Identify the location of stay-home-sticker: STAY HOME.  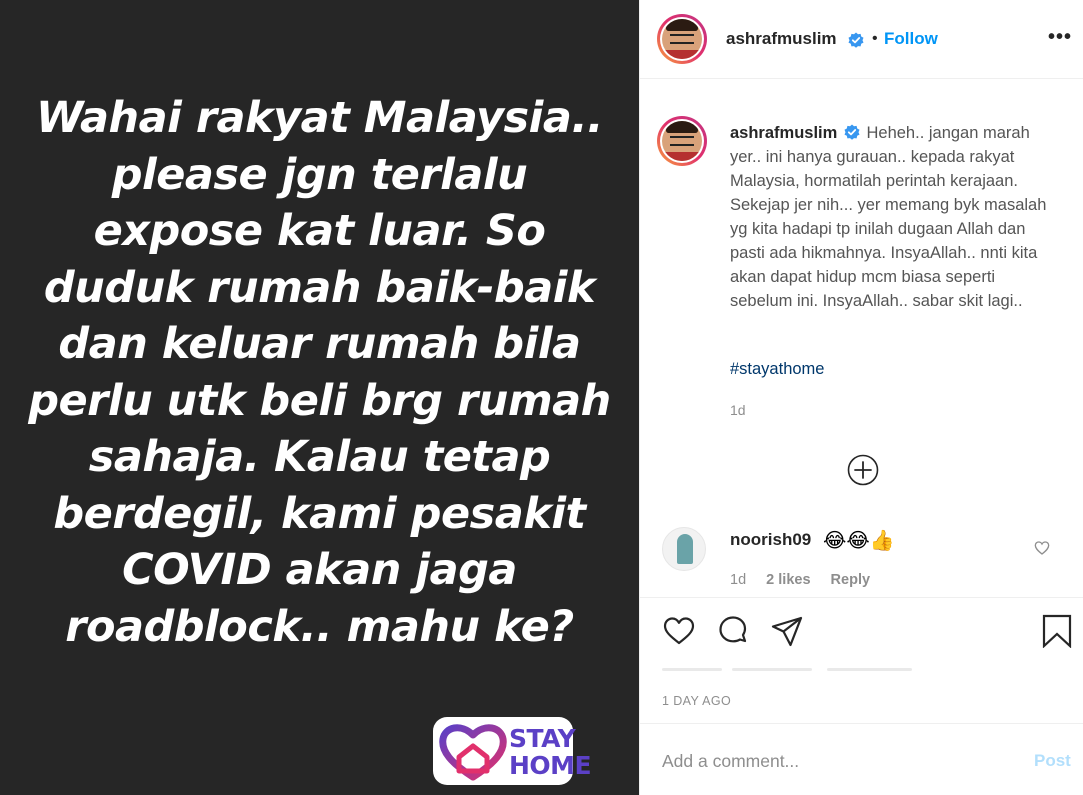
(512, 751).